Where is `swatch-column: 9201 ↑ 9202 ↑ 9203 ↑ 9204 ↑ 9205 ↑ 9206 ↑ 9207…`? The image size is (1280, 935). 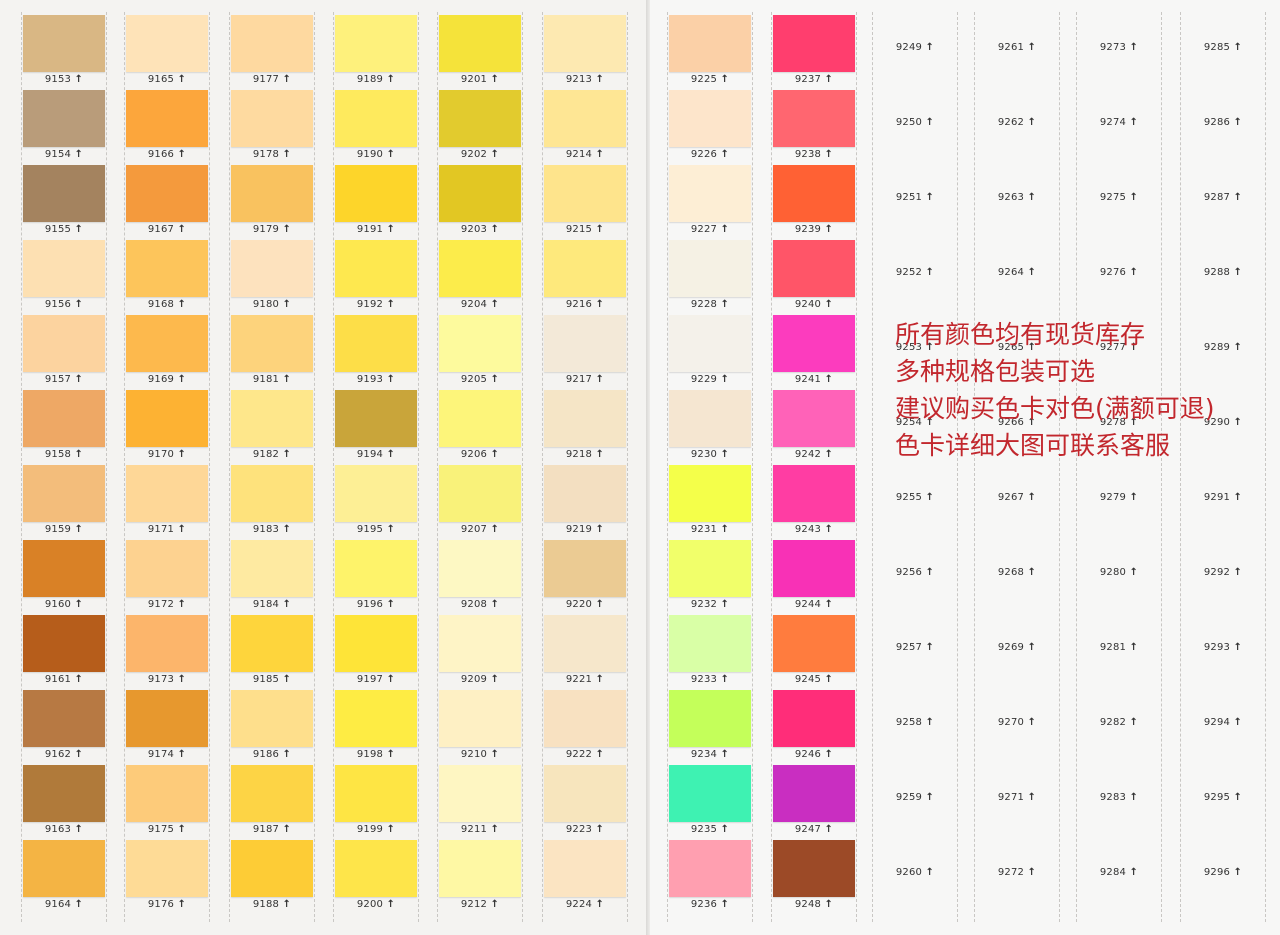 swatch-column: 9201 ↑ 9202 ↑ 9203 ↑ 9204 ↑ 9205 ↑ 9206 ↑ 9207… is located at coordinates (480, 467).